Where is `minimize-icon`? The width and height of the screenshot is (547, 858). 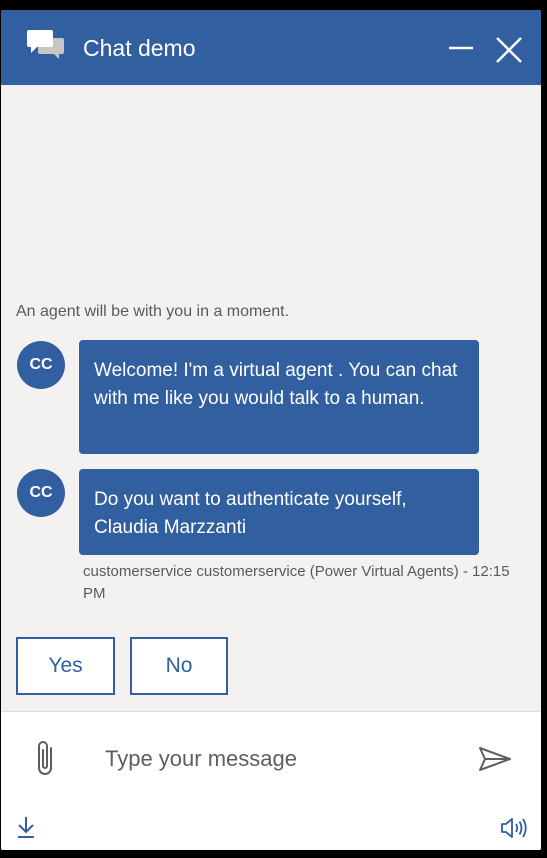
minimize-icon is located at coordinates (461, 48).